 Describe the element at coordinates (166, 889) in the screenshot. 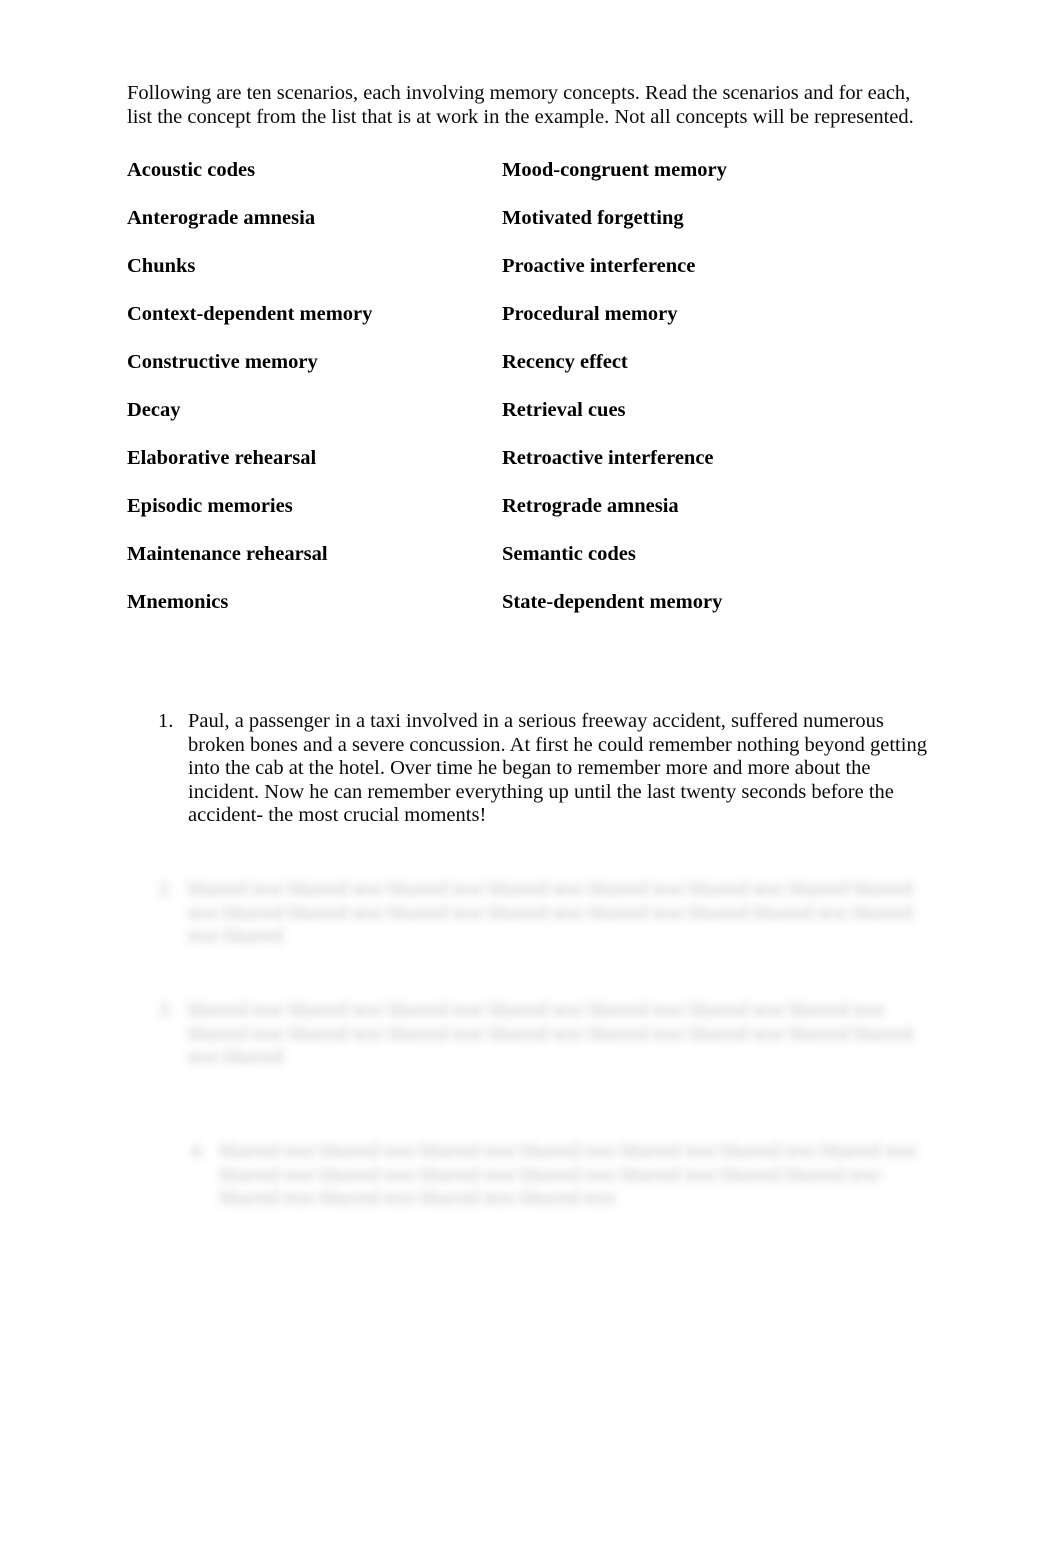

I see `scenario-number: 2.` at that location.